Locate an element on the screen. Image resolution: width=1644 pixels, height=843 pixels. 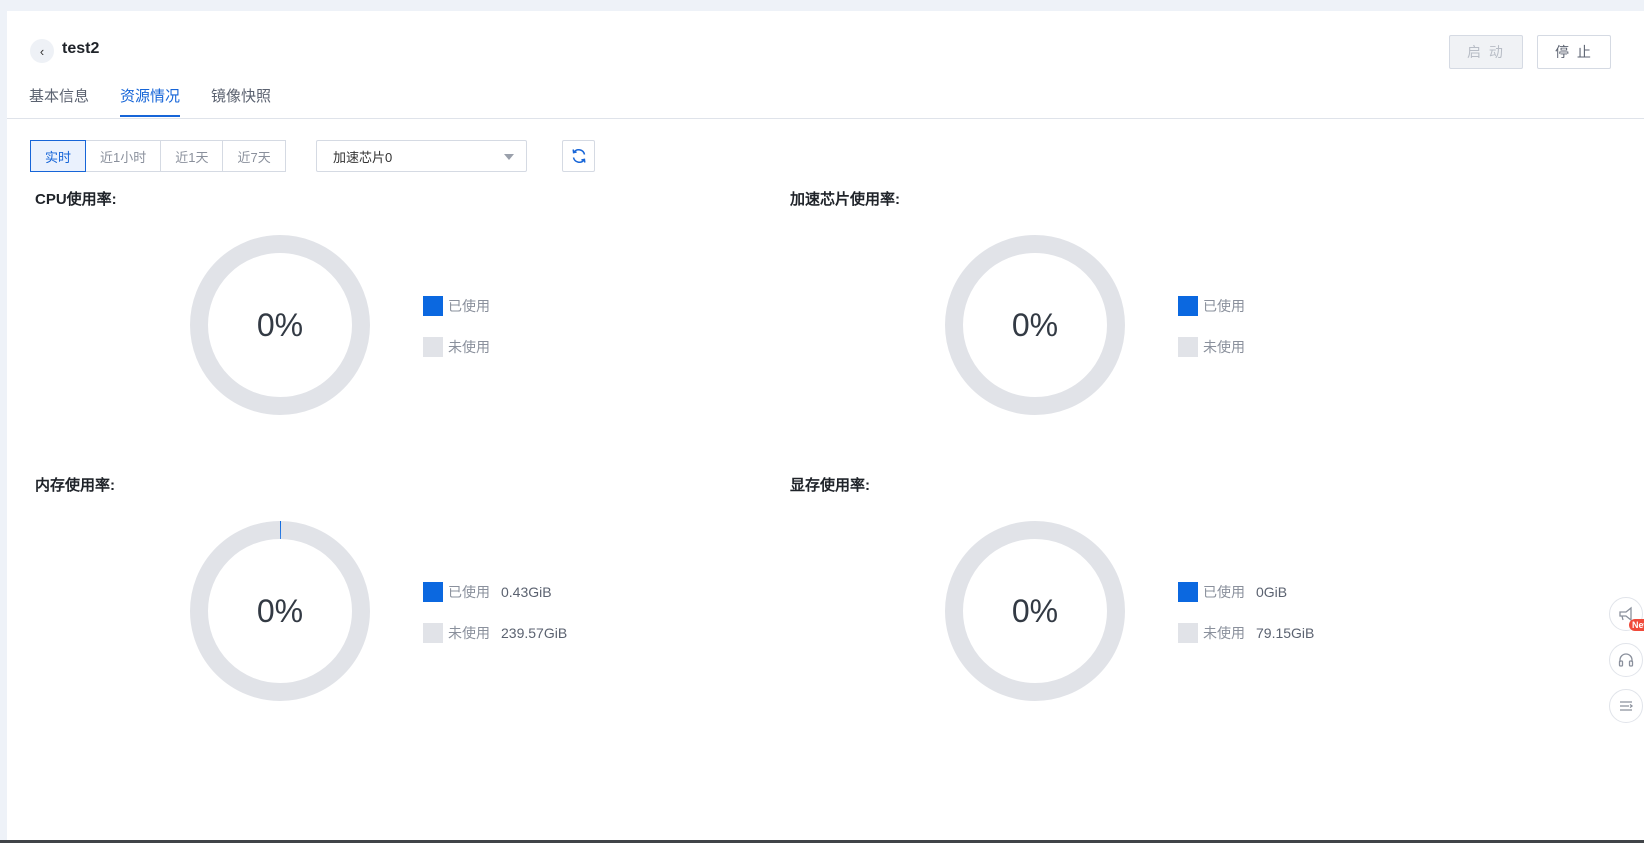
tabs-divider is located at coordinates (825, 118).